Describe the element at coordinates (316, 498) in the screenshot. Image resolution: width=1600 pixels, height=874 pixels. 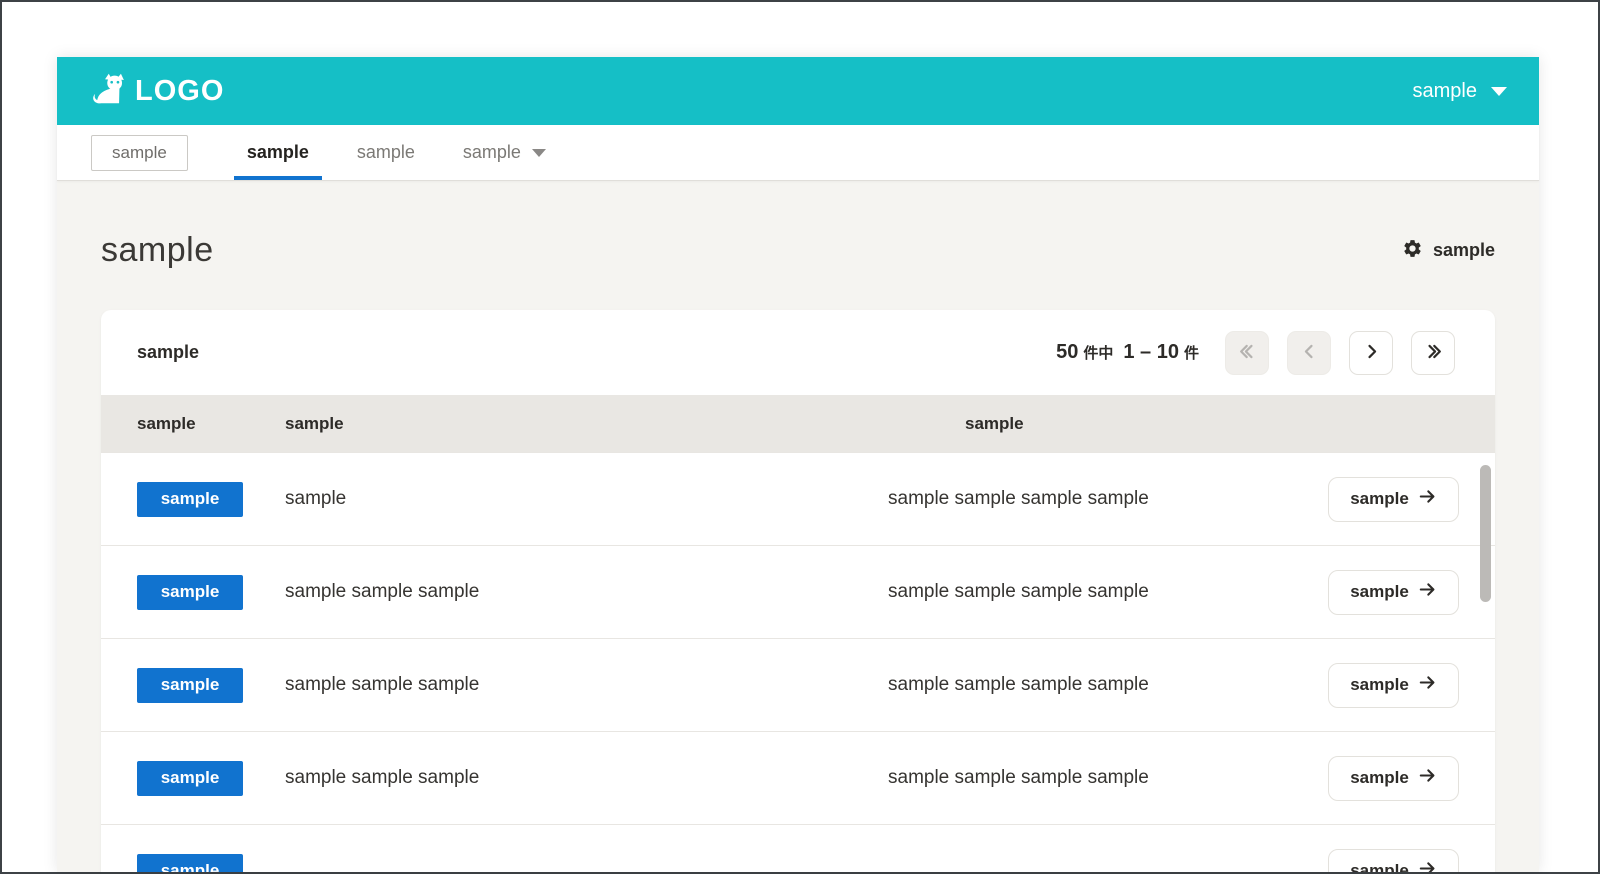
I see `row-name: sample` at that location.